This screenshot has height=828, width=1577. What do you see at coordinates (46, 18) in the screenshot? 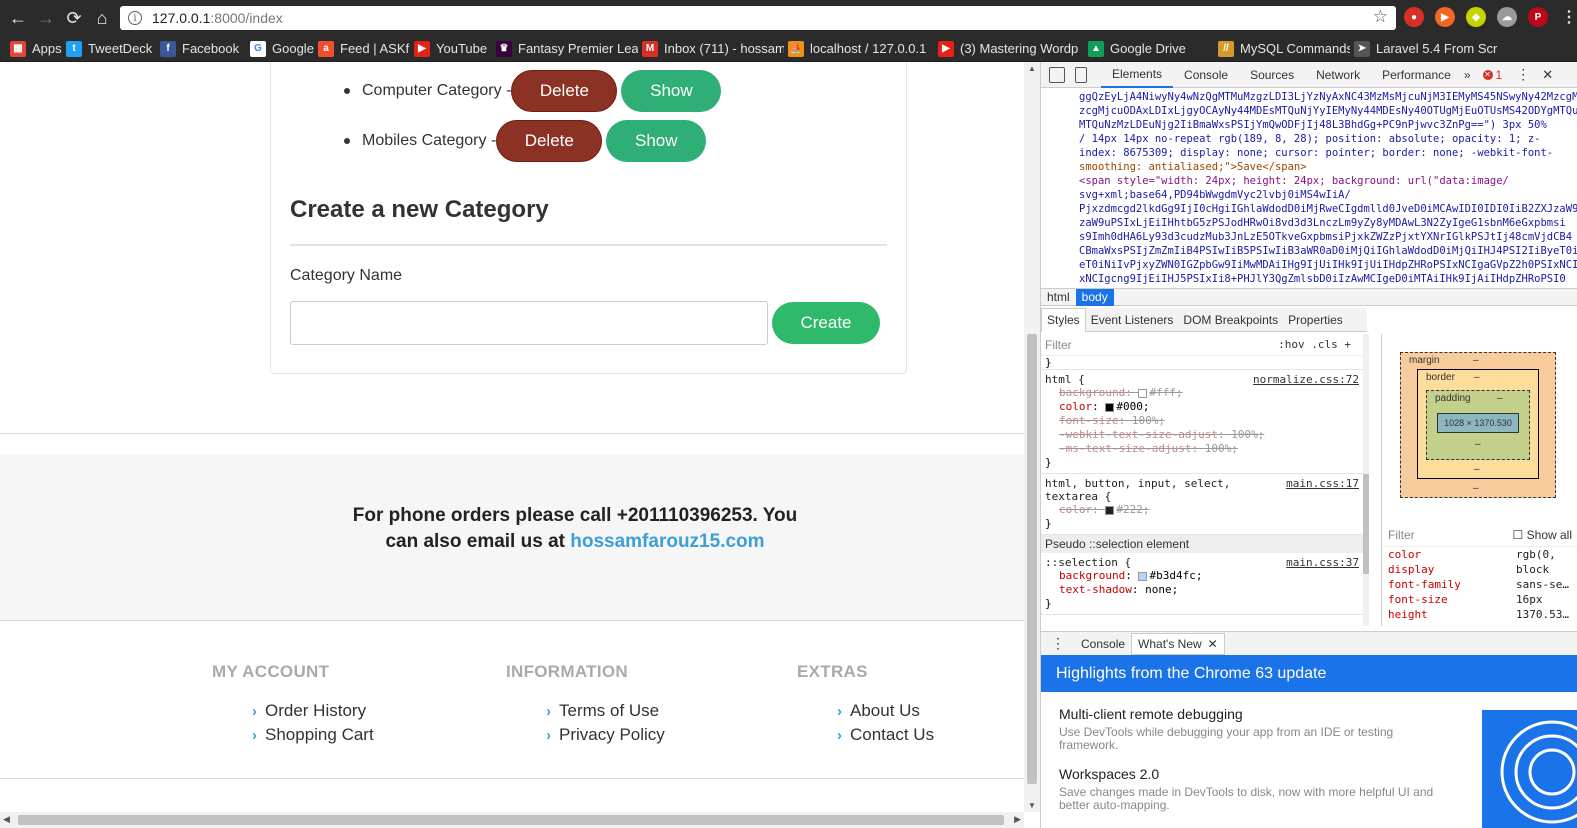
I see `forward-icon: →` at bounding box center [46, 18].